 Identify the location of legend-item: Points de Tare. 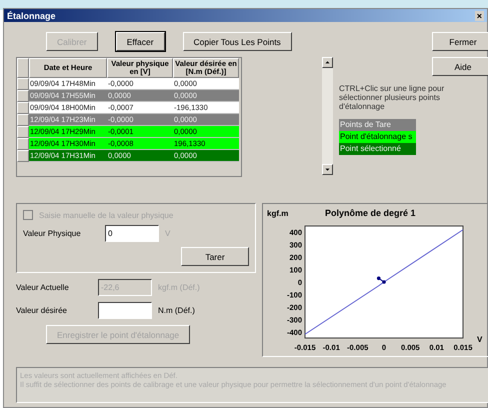
(377, 125).